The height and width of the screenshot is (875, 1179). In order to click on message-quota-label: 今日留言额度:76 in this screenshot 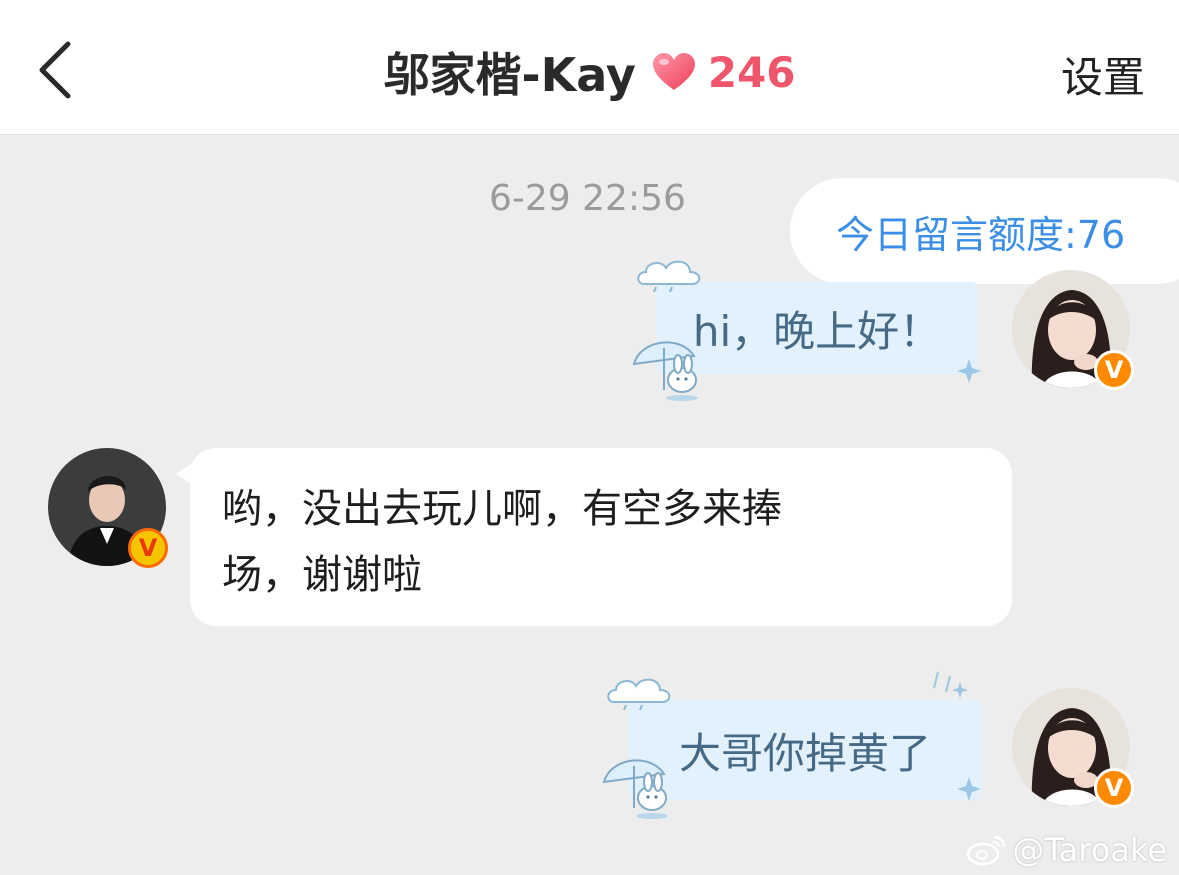, I will do `click(981, 234)`.